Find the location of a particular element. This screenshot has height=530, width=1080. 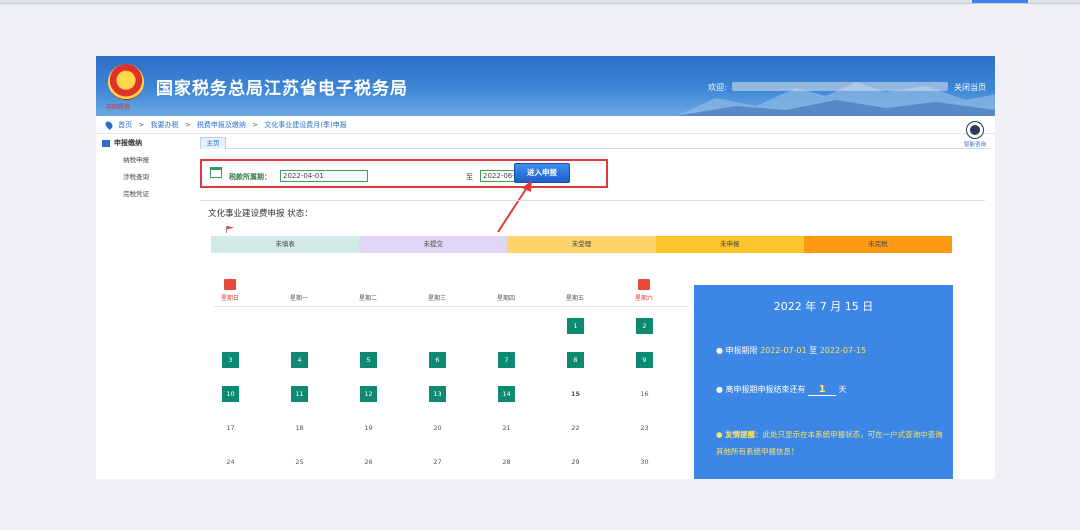

period-start-input: 2022-04-01 is located at coordinates (324, 176).